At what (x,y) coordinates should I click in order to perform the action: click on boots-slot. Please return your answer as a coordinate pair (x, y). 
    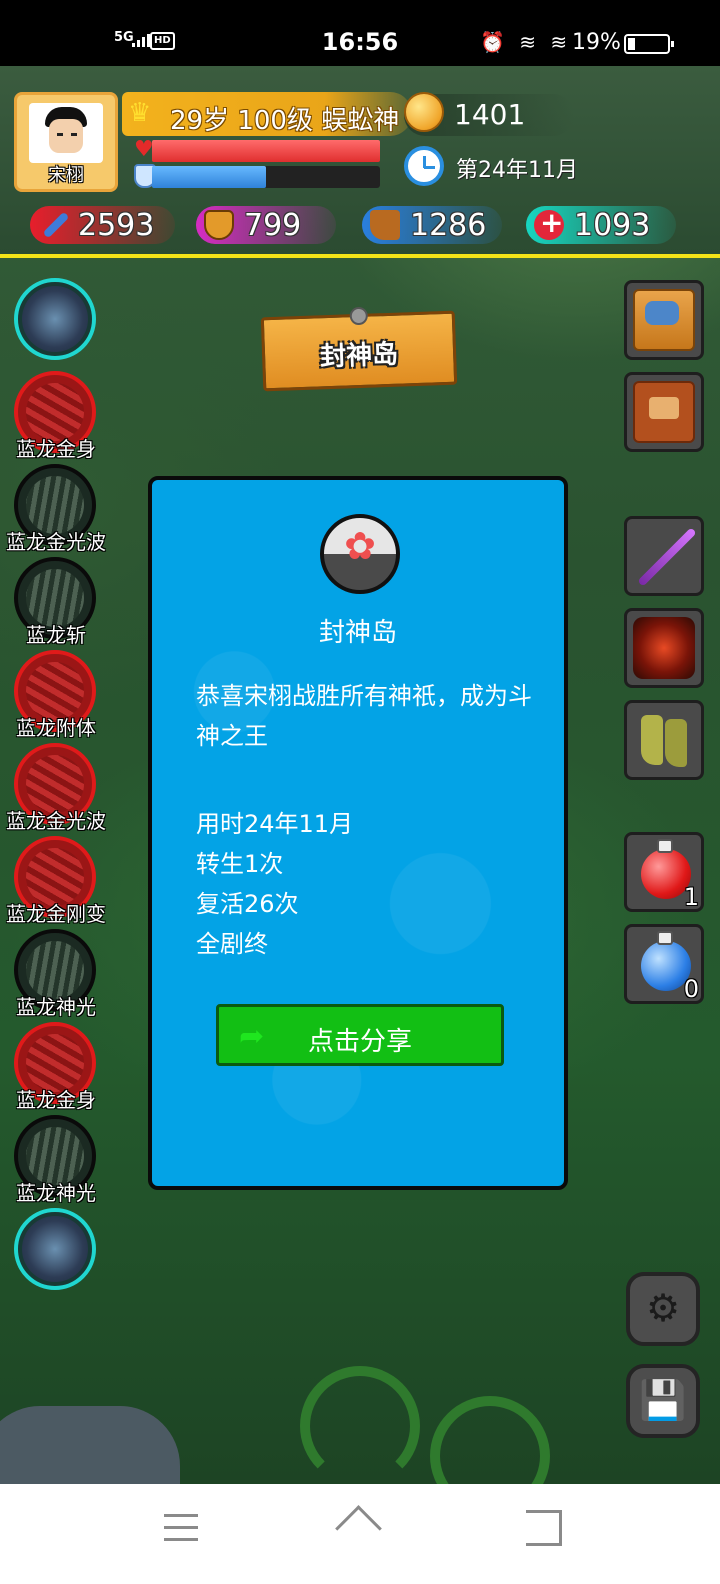
    Looking at the image, I should click on (664, 740).